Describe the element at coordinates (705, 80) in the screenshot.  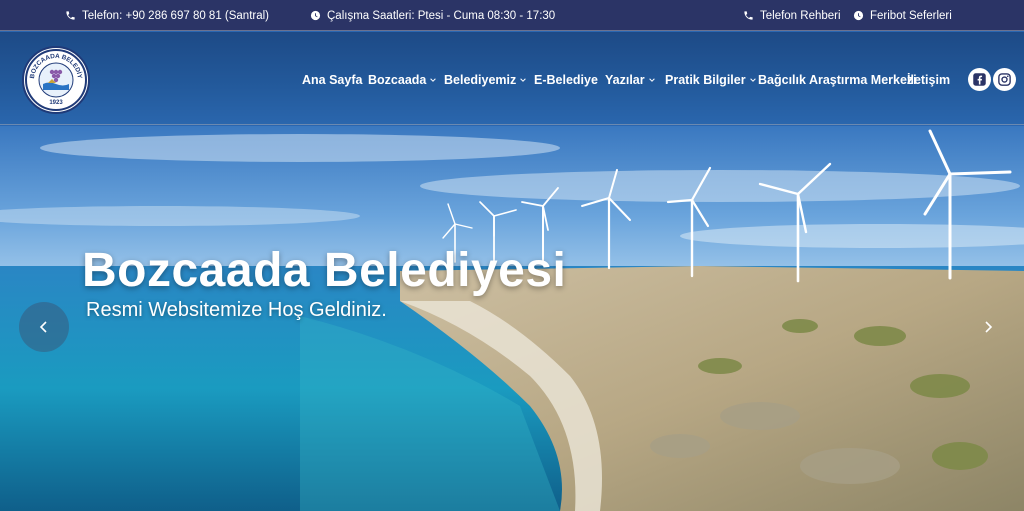
I see `nav-label: Pratik Bilgiler` at that location.